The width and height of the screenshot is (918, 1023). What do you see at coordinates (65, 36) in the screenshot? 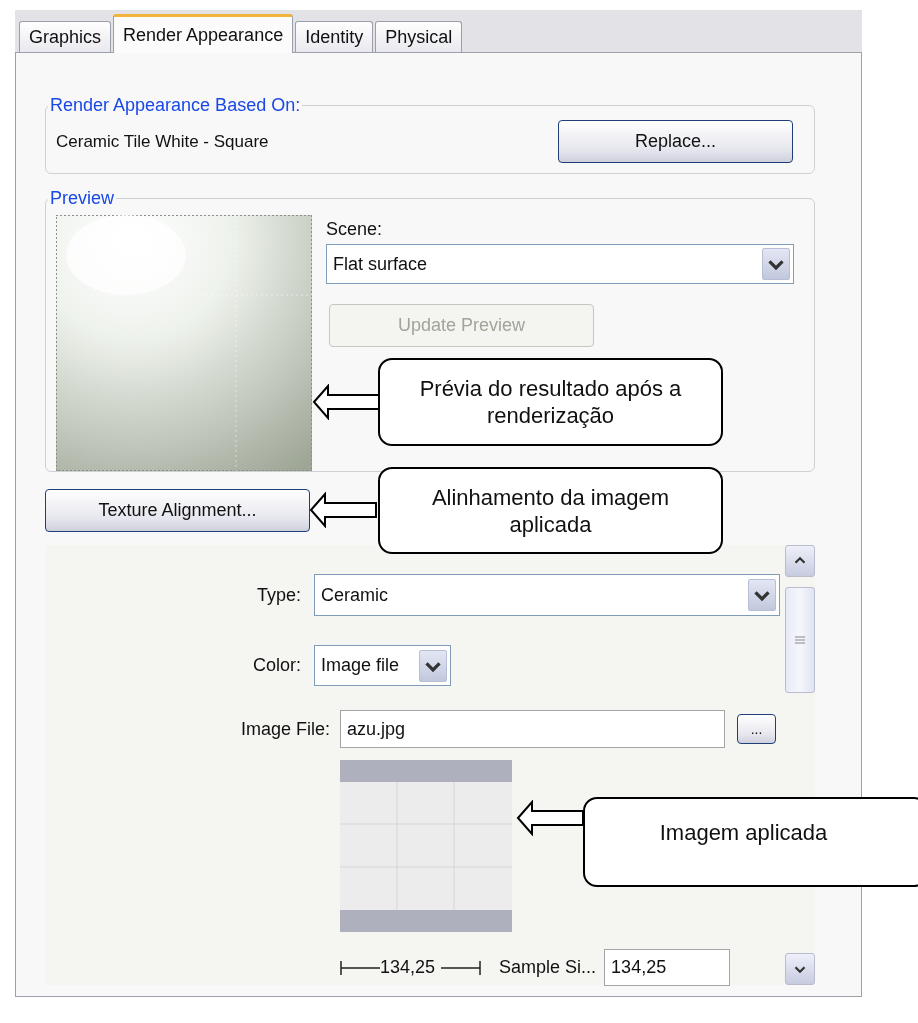
I see `tab: Graphics` at bounding box center [65, 36].